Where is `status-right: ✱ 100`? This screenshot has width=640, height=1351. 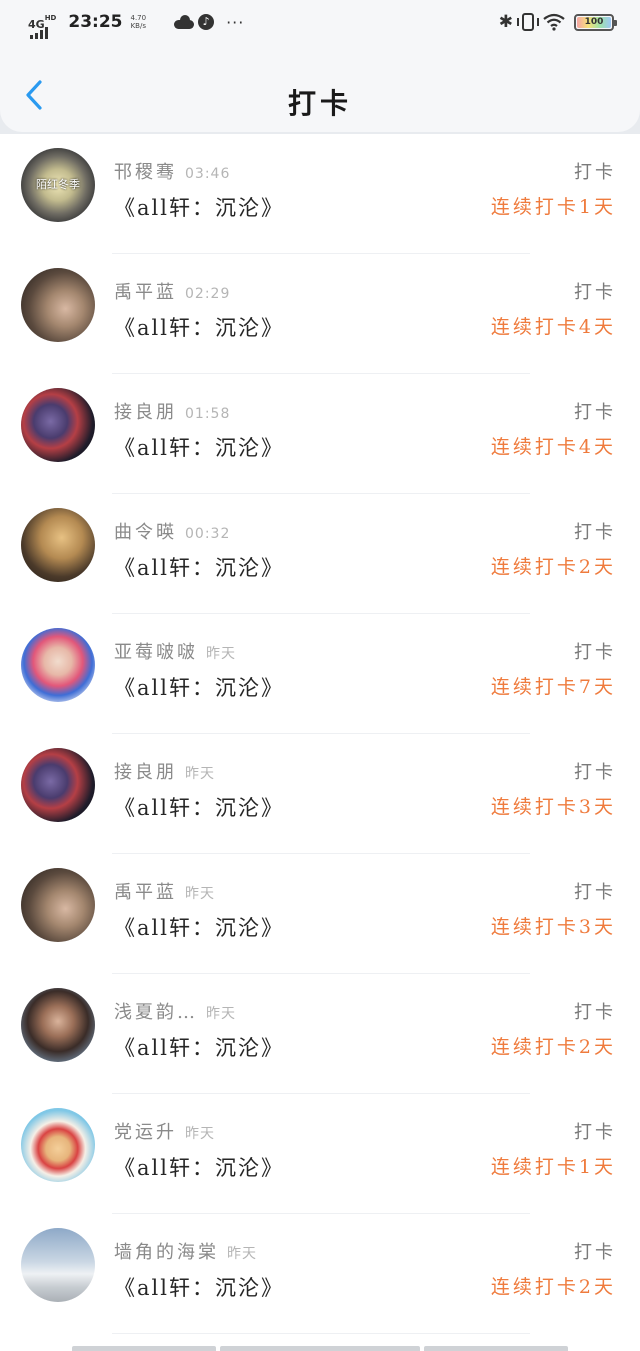
status-right: ✱ 100 is located at coordinates (557, 22).